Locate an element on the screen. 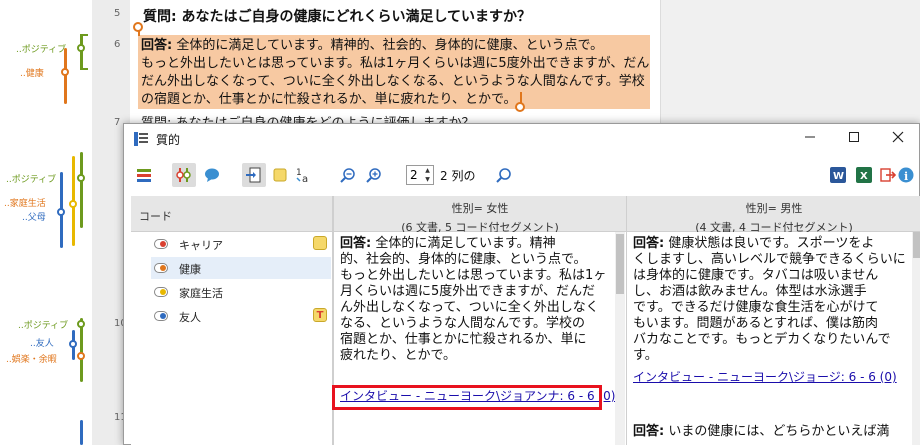 The height and width of the screenshot is (445, 920). text-ab-icon: 1 a is located at coordinates (302, 176).